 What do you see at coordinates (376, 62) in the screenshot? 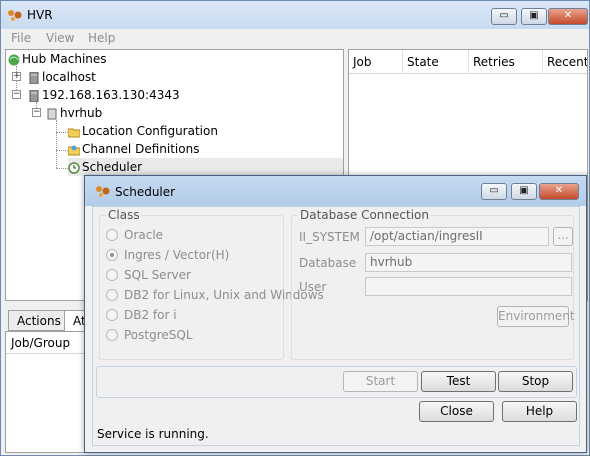
I see `column-header-job: Job` at bounding box center [376, 62].